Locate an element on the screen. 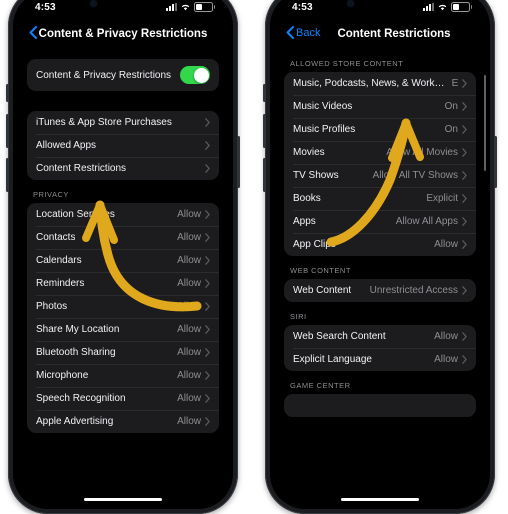  list-item-content-restrictions: Content Restrictions is located at coordinates (123, 168).